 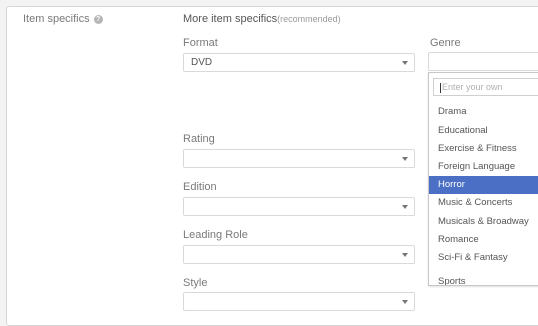 What do you see at coordinates (483, 279) in the screenshot?
I see `genre-option: Sports` at bounding box center [483, 279].